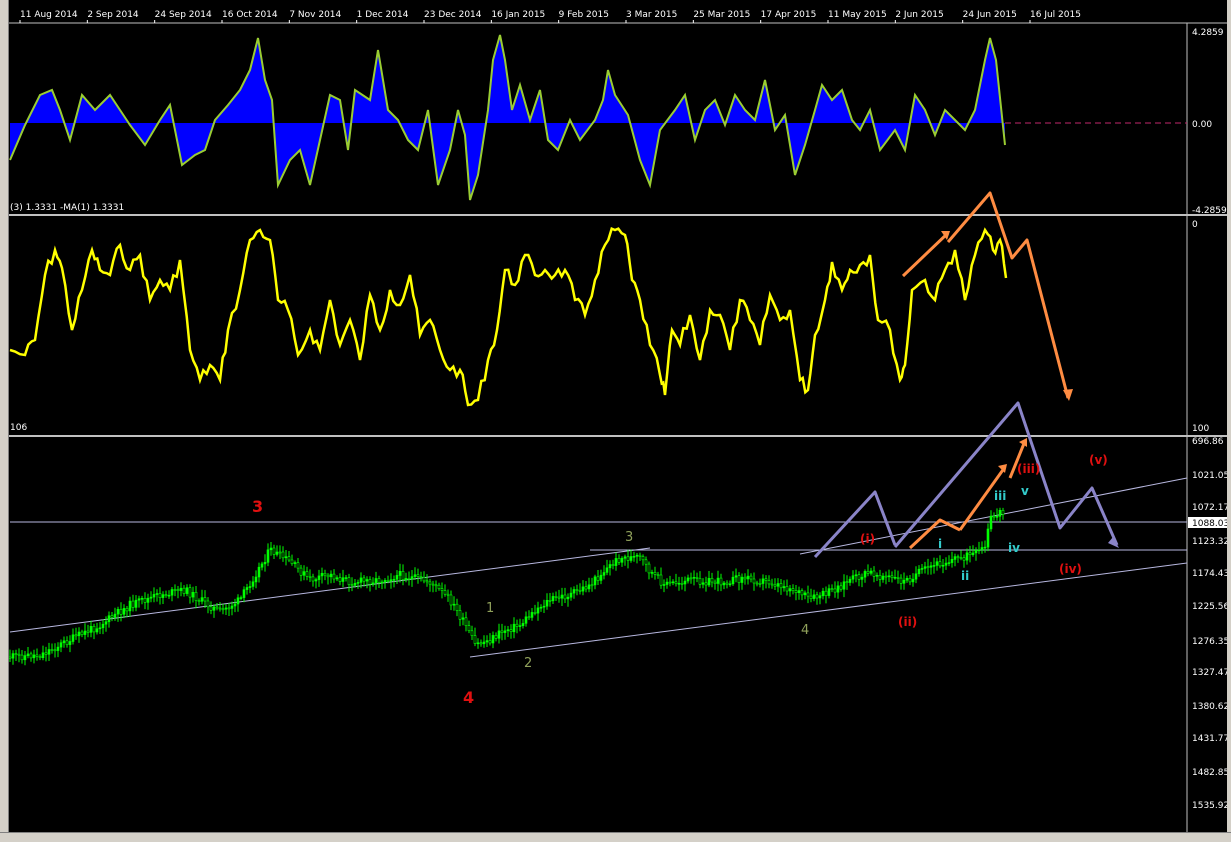  What do you see at coordinates (1210, 574) in the screenshot?
I see `price-tick-label: 1174.43` at bounding box center [1210, 574].